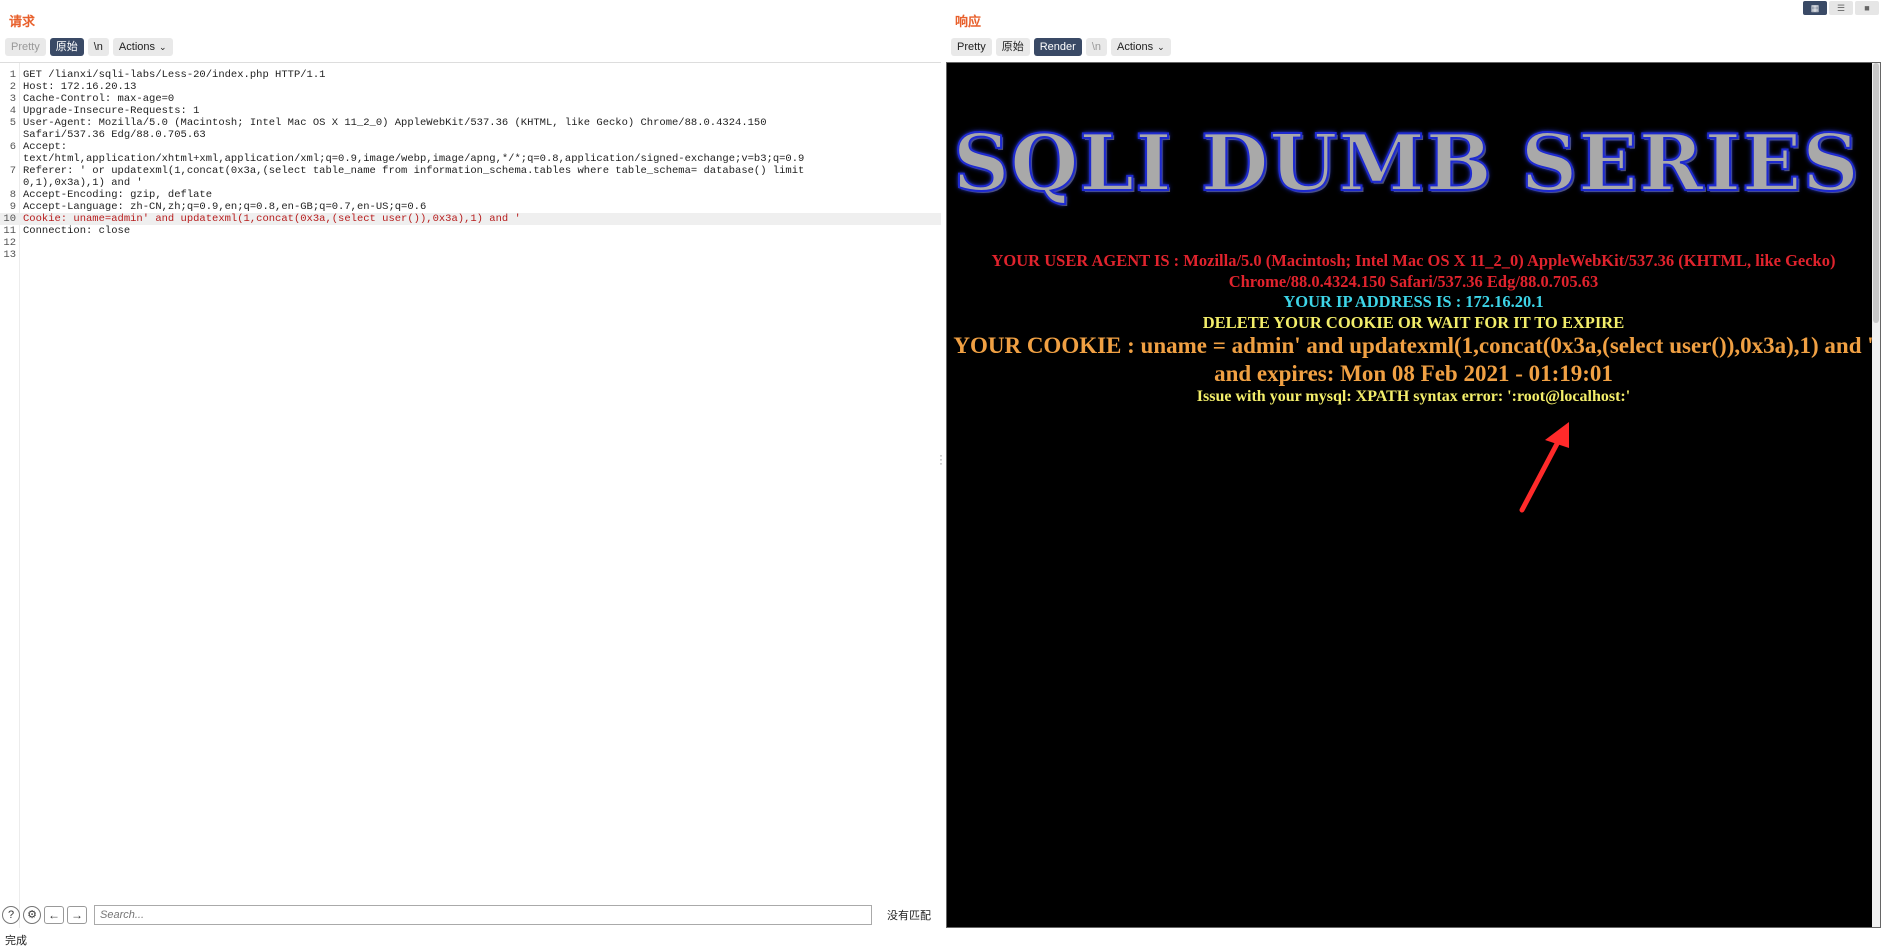  I want to click on line-number: 5, so click(12, 123).